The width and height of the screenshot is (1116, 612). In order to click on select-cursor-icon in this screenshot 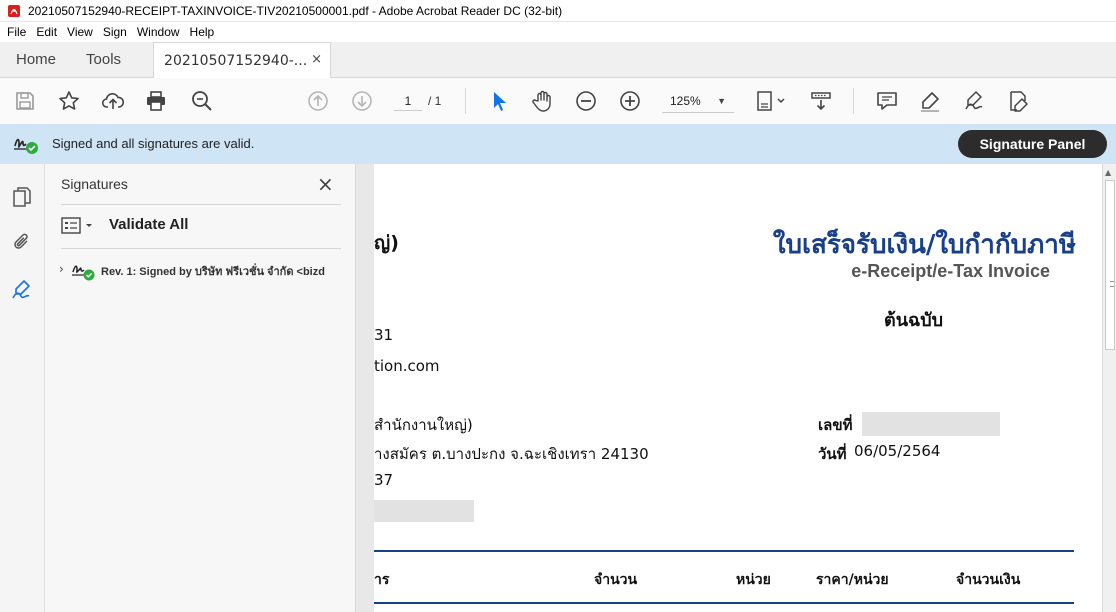, I will do `click(499, 101)`.